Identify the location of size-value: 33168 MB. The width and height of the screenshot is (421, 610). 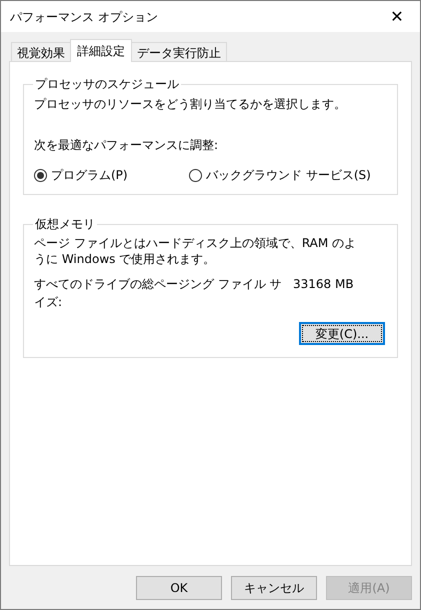
(323, 284).